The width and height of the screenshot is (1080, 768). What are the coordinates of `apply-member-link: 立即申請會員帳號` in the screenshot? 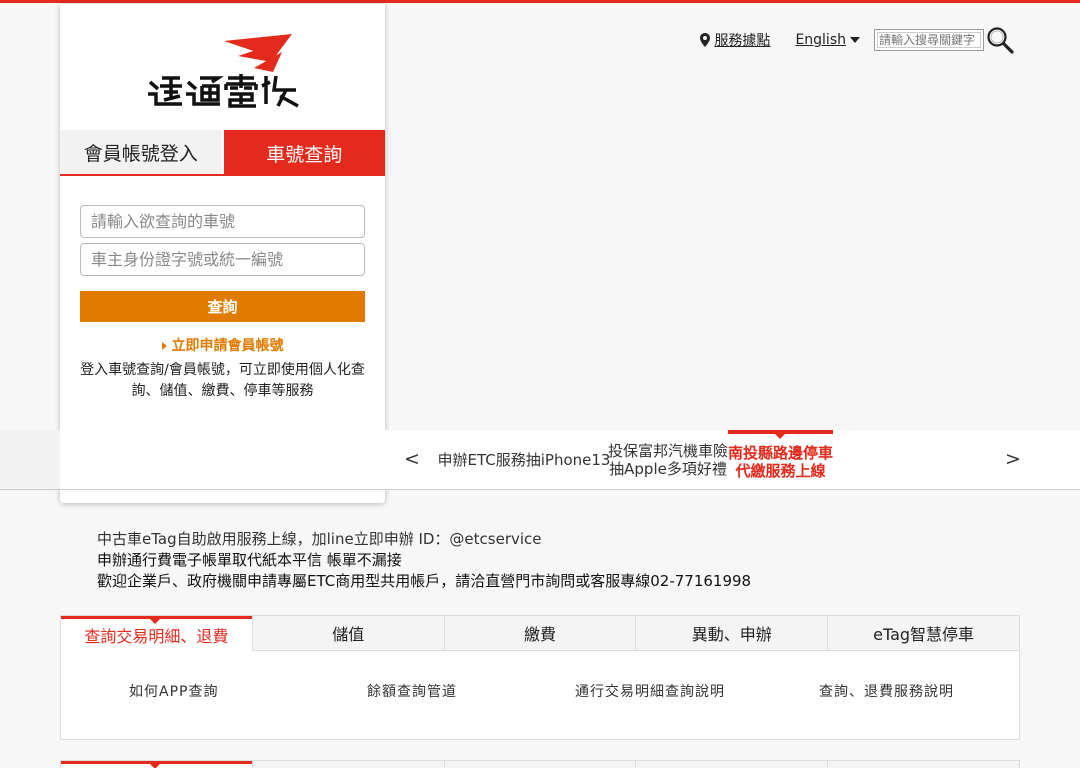 It's located at (222, 345).